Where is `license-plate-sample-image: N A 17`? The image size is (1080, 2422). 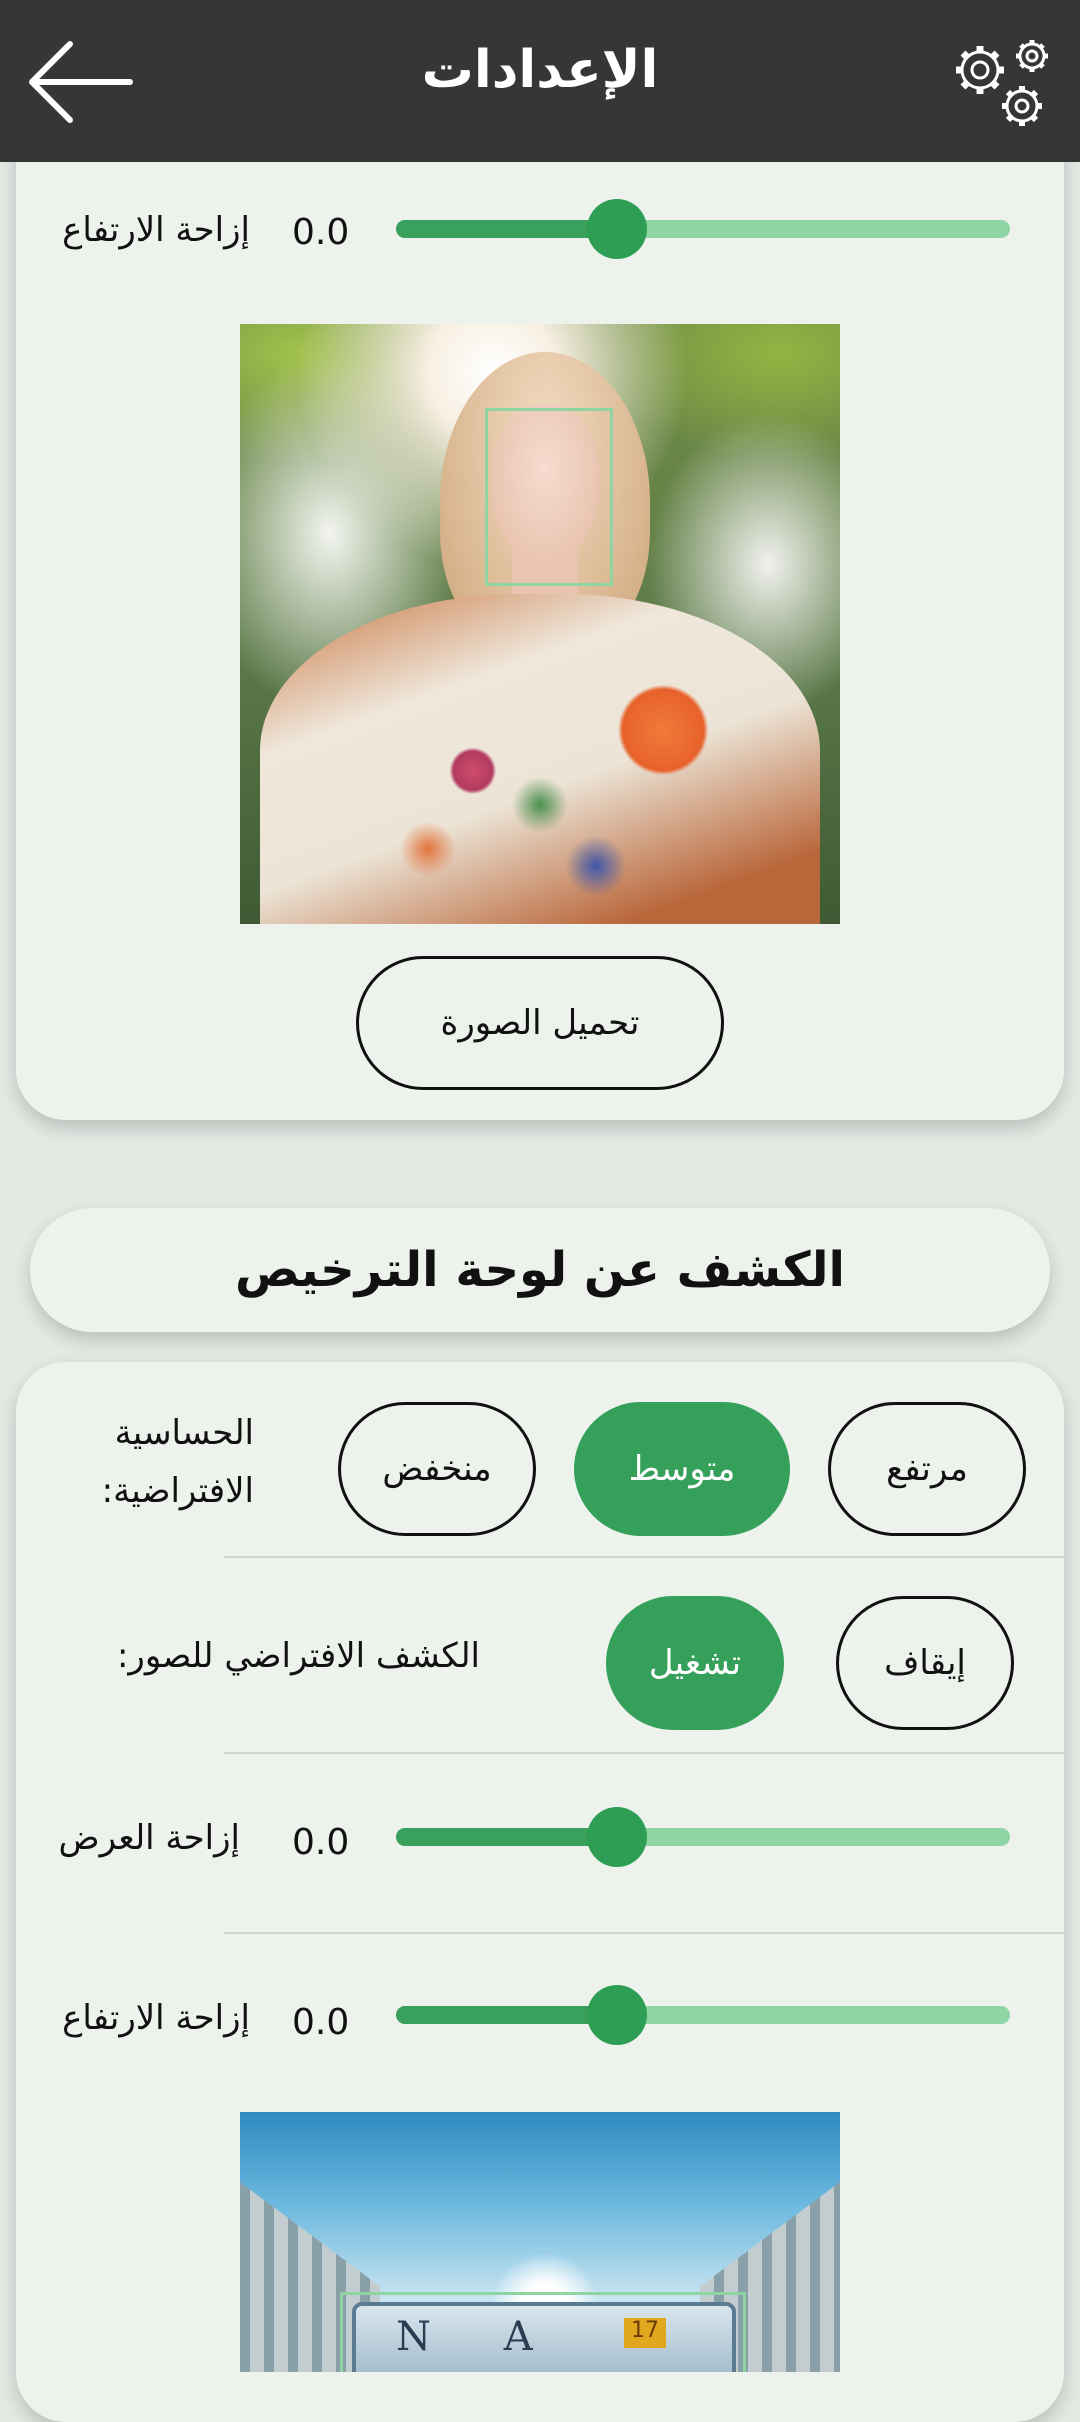 license-plate-sample-image: N A 17 is located at coordinates (540, 2242).